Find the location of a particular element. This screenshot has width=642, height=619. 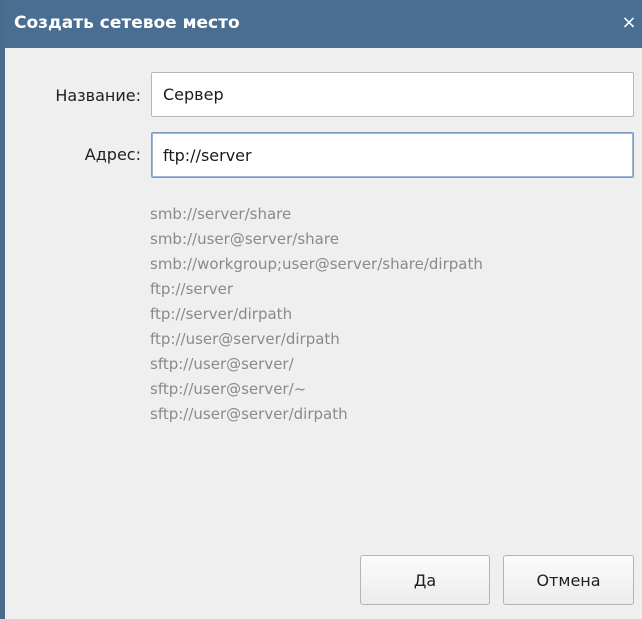

address-example: sftp://user@server/ is located at coordinates (222, 364).